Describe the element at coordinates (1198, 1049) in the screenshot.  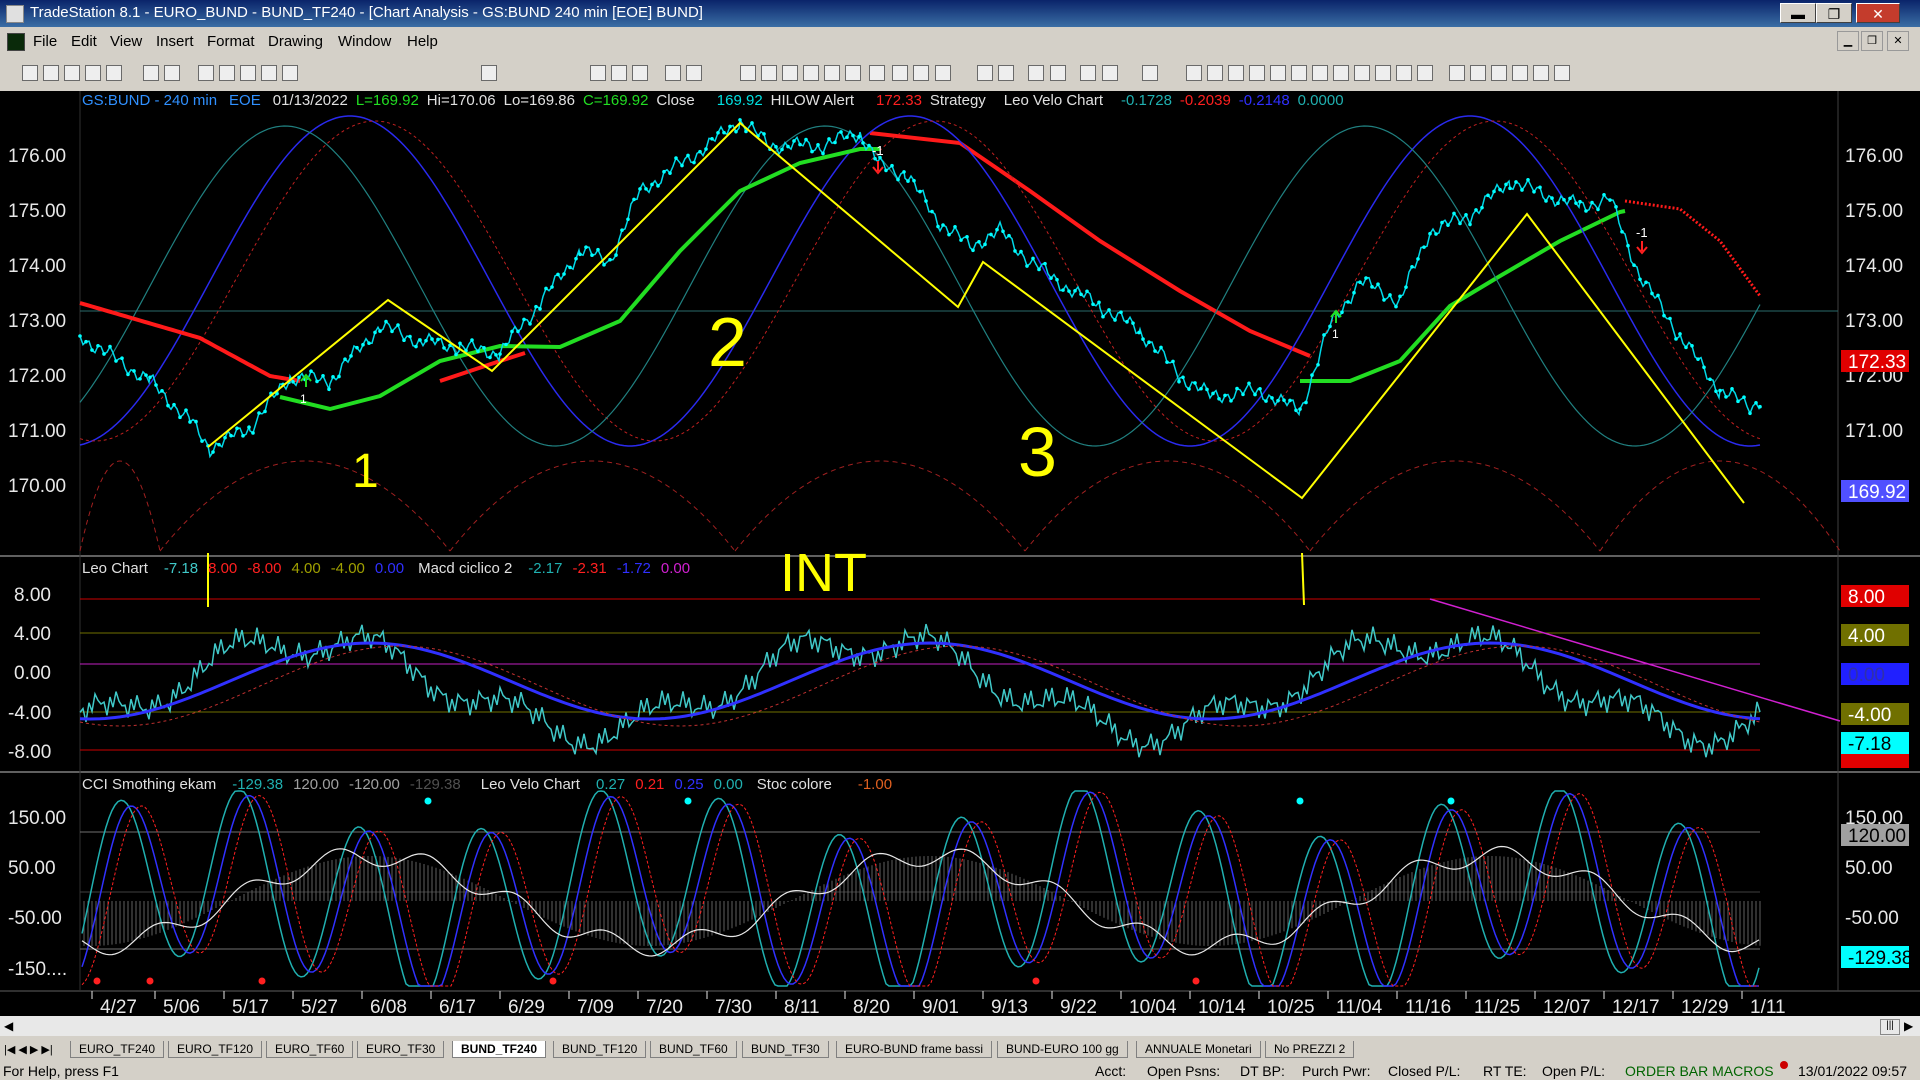
I see `tab-annuale: ANNUALE Monetari` at that location.